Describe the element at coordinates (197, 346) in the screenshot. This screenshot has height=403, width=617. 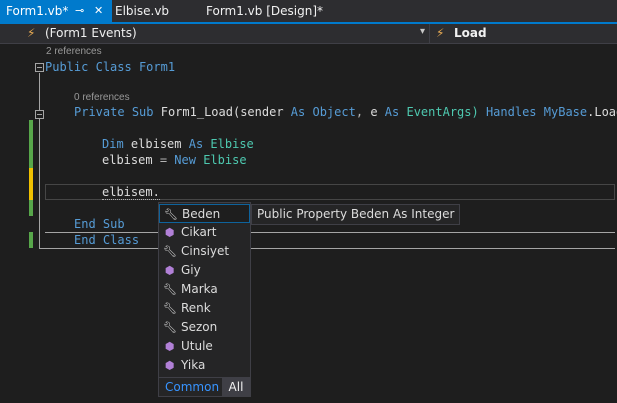
I see `completion-item-label: Utule` at that location.